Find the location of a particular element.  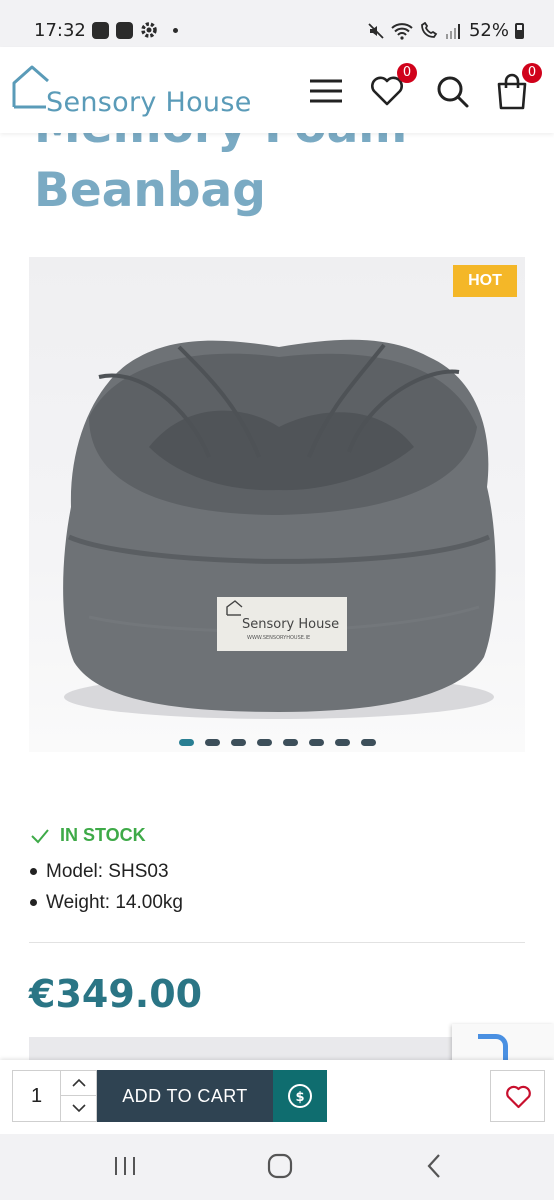

spec-item: Model: SHS03 is located at coordinates (106, 871).